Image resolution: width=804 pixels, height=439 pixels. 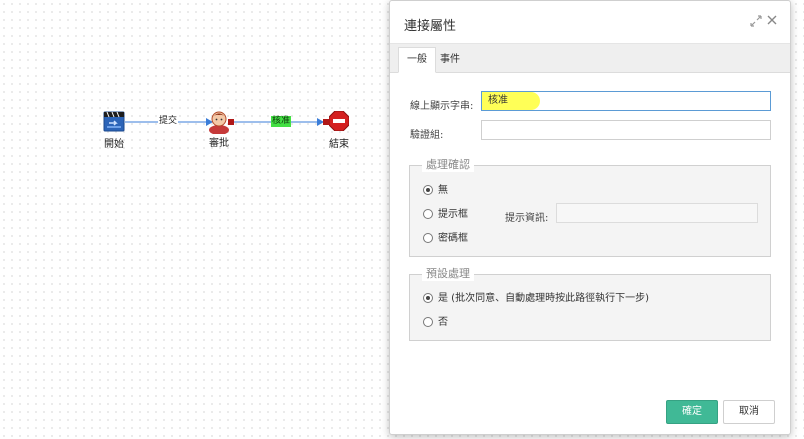 I want to click on confirm-section-legend: 處理確認, so click(x=448, y=165).